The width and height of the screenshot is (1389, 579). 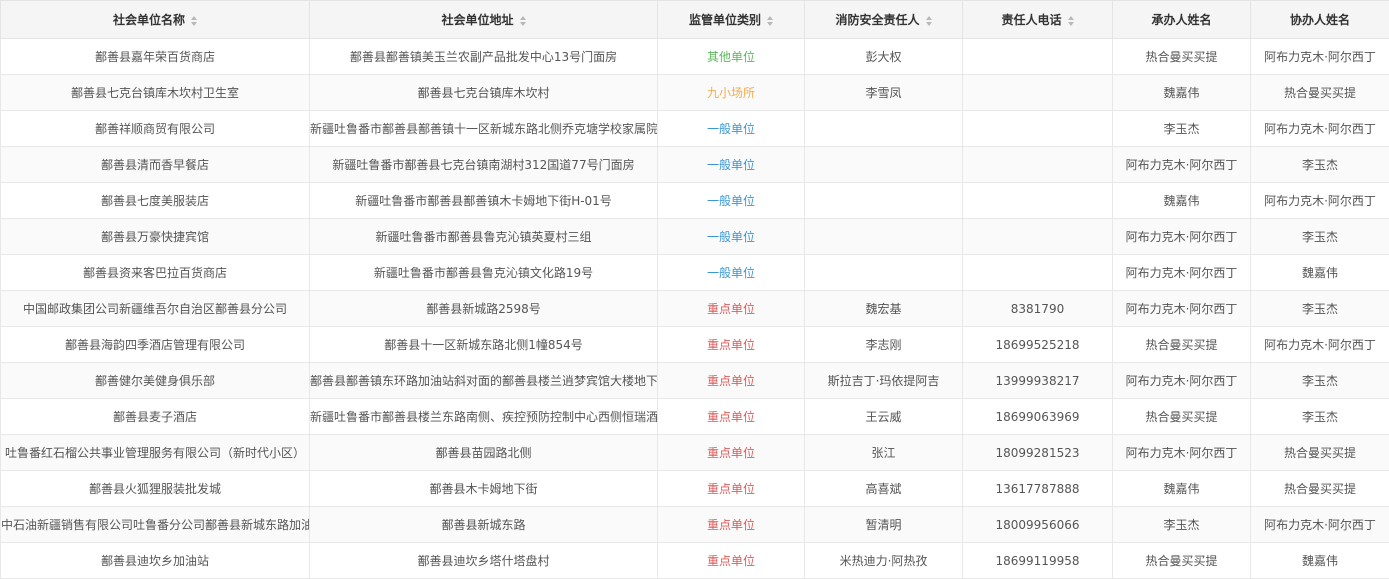 I want to click on header-label: 监管单位类别, so click(x=725, y=20).